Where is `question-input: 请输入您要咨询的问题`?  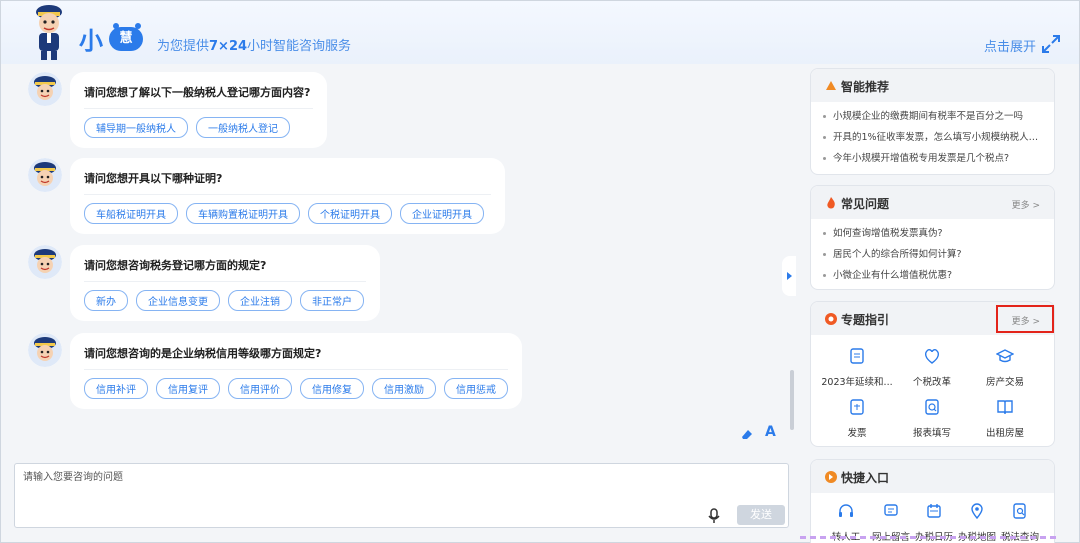 question-input: 请输入您要咨询的问题 is located at coordinates (401, 495).